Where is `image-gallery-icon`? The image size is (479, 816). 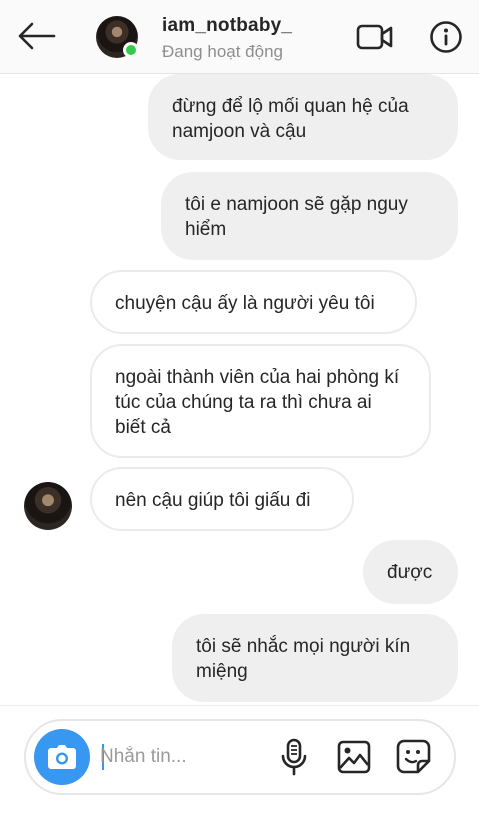
image-gallery-icon is located at coordinates (354, 757).